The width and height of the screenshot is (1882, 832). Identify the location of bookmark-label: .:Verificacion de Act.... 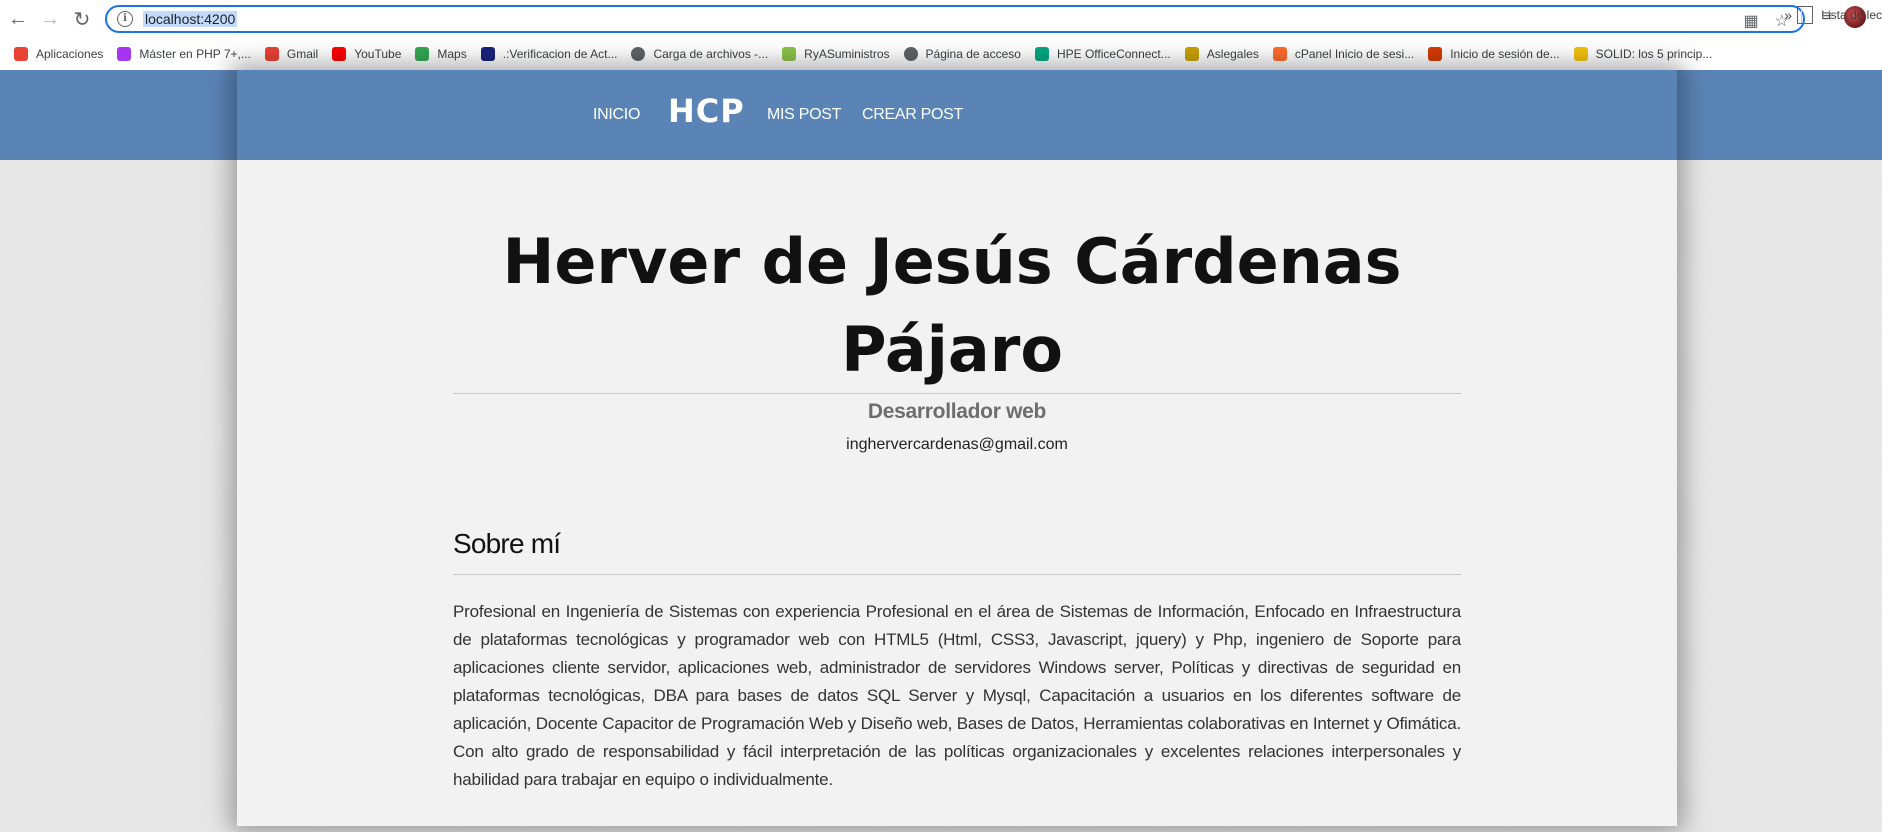
(560, 54).